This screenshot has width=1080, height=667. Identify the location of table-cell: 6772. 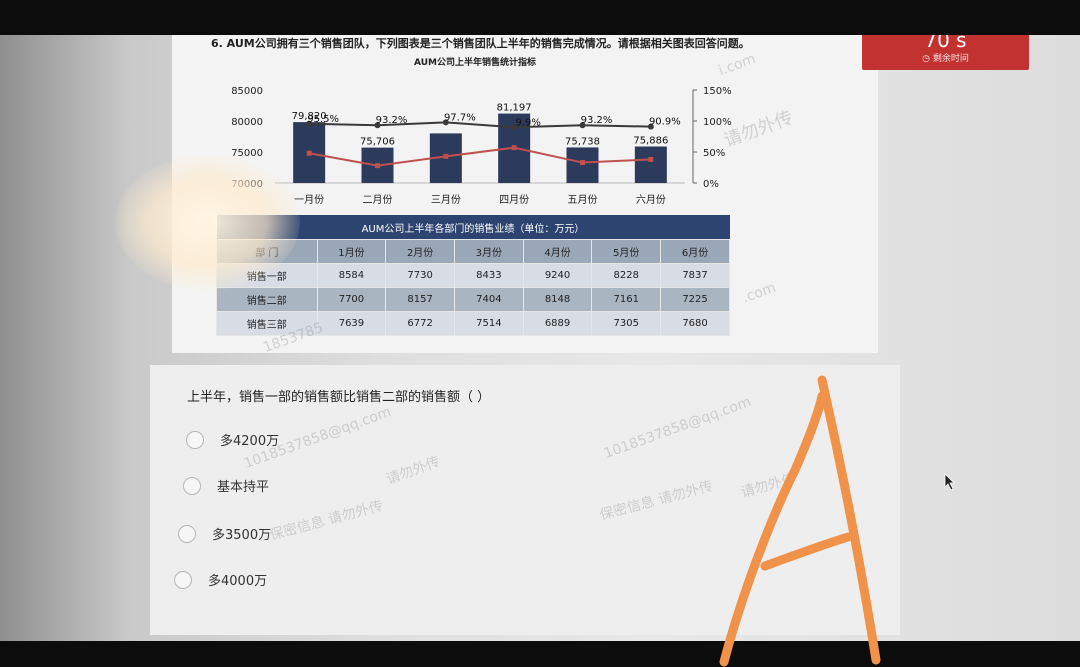
(420, 323).